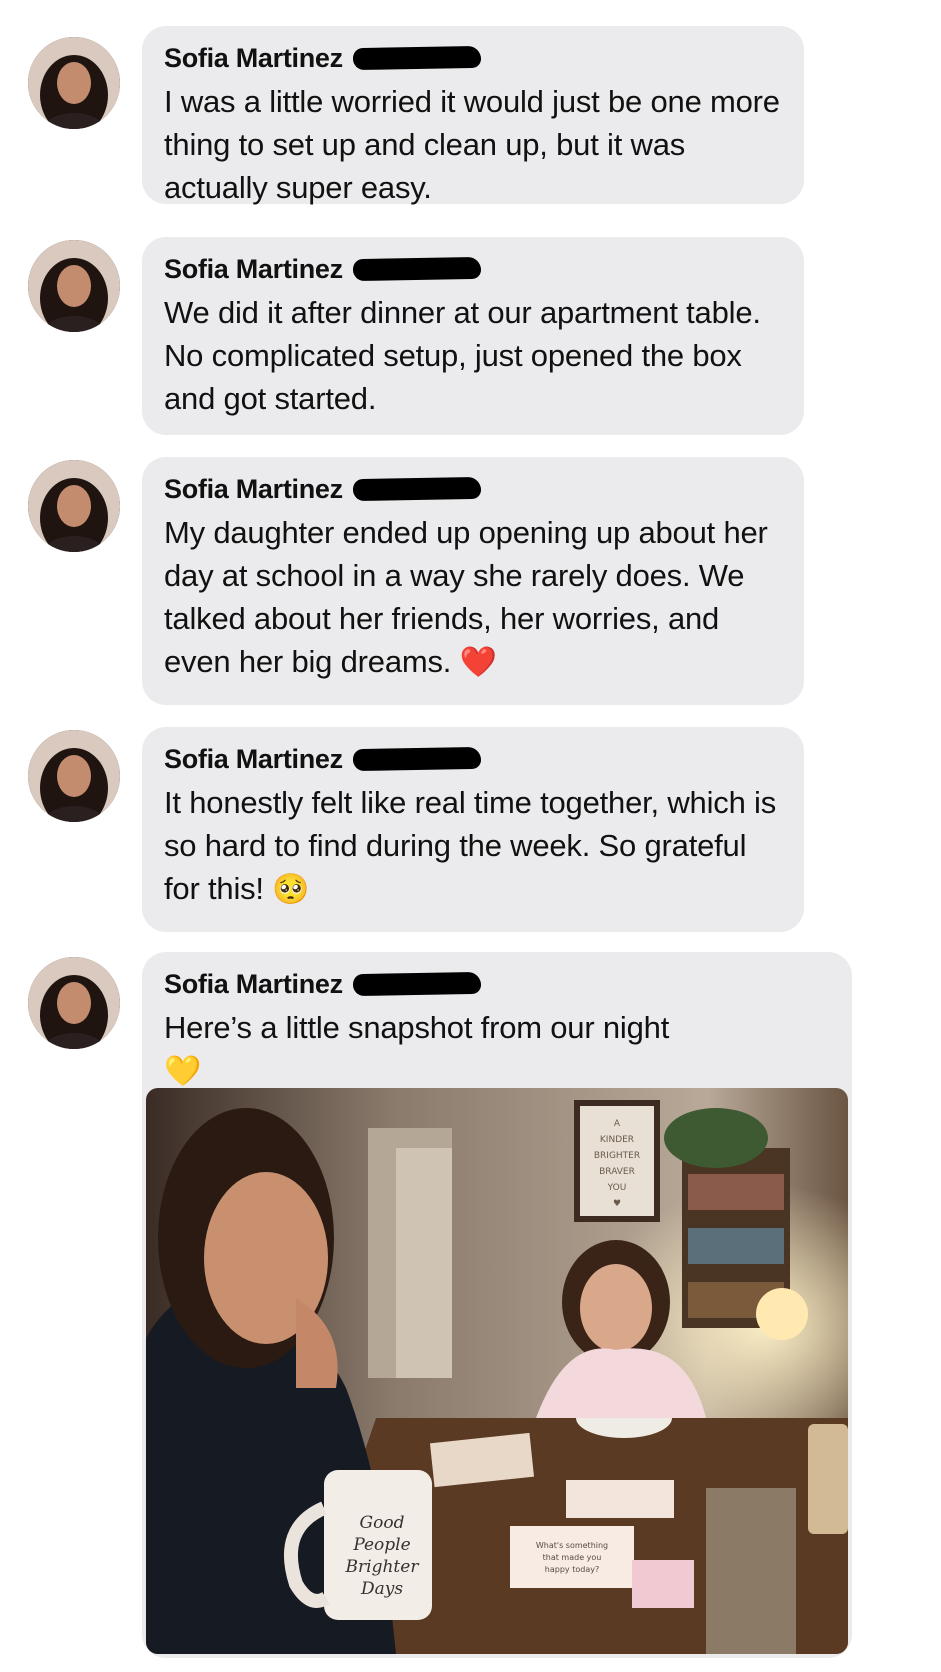  I want to click on card-text: that made you, so click(572, 1557).